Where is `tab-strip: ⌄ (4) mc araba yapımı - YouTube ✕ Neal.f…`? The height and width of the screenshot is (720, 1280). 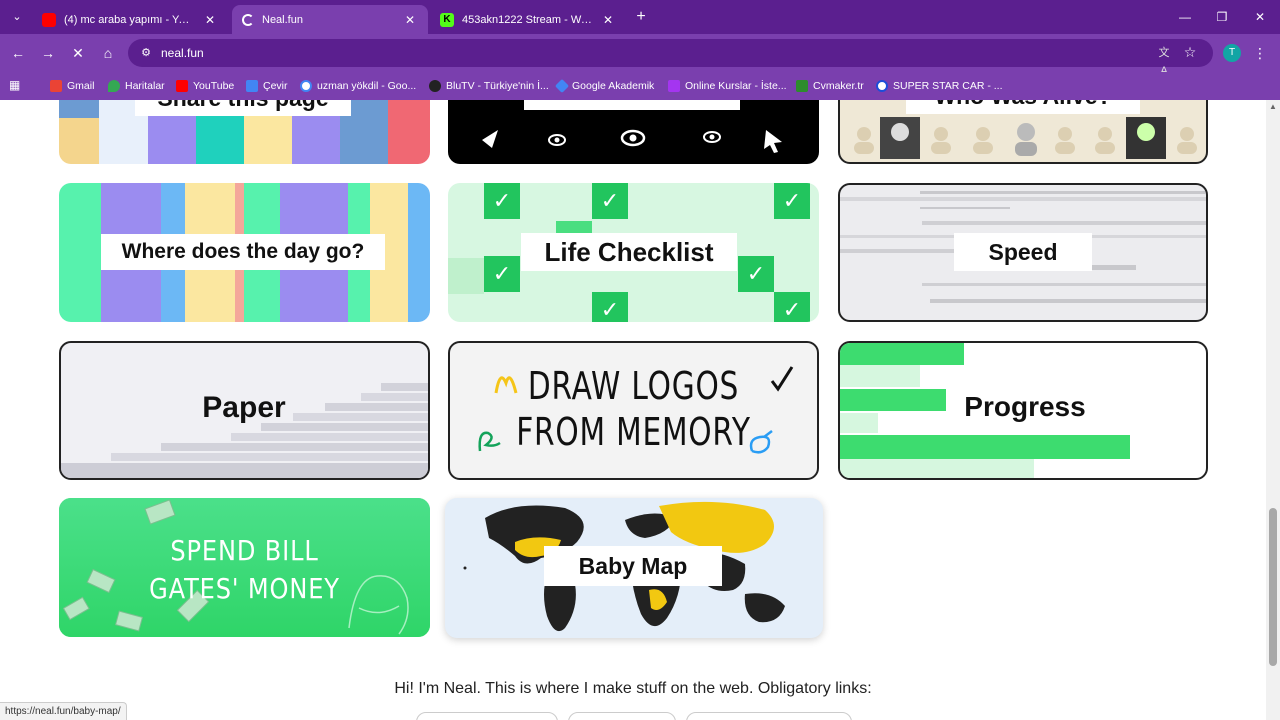
tab-strip: ⌄ (4) mc araba yapımı - YouTube ✕ Neal.f… is located at coordinates (640, 17).